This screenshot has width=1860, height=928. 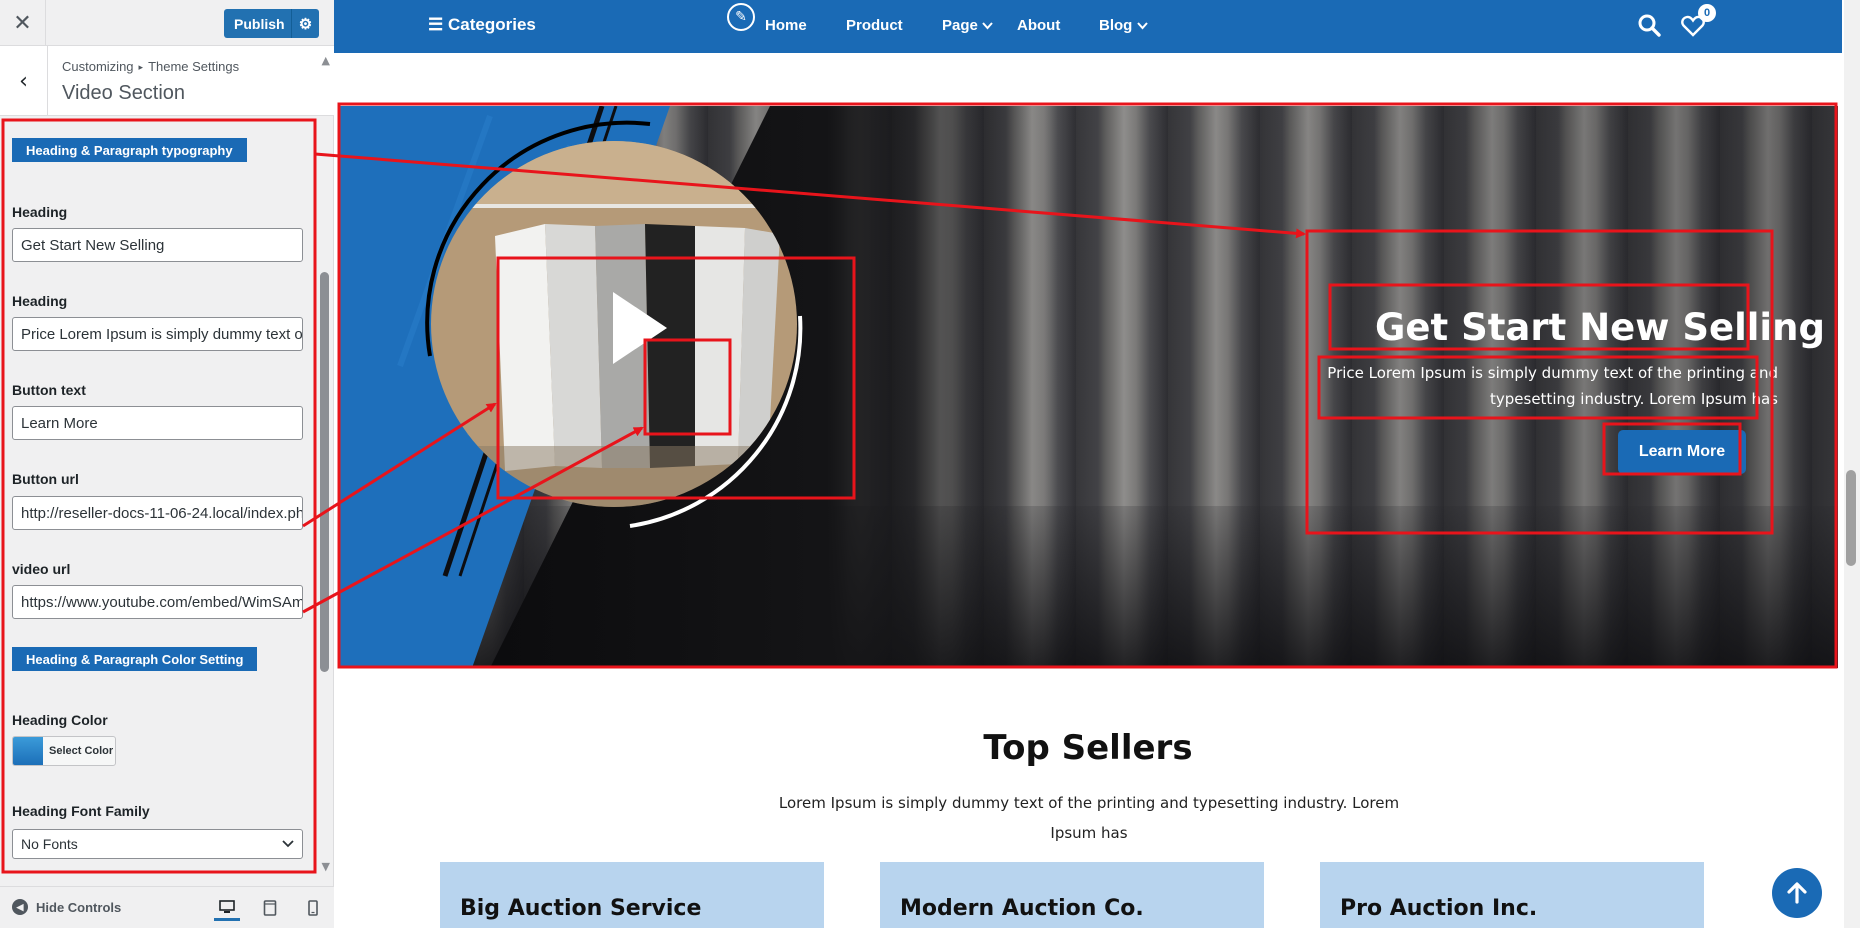 I want to click on hide-controls-button: ◀ Hide Controls, so click(x=66, y=907).